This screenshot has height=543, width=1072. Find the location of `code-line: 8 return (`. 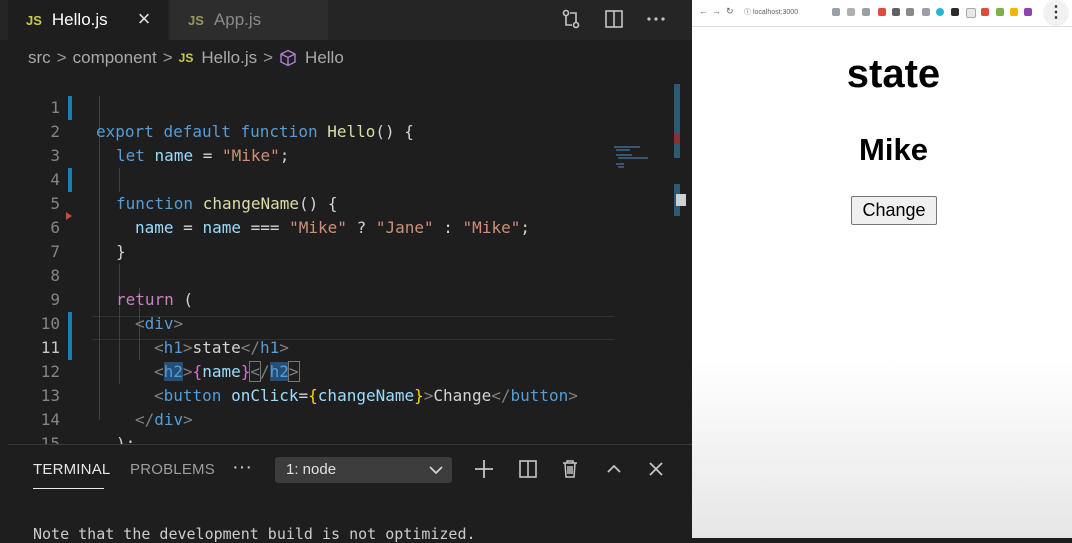

code-line: 8 return ( is located at coordinates (340, 274).